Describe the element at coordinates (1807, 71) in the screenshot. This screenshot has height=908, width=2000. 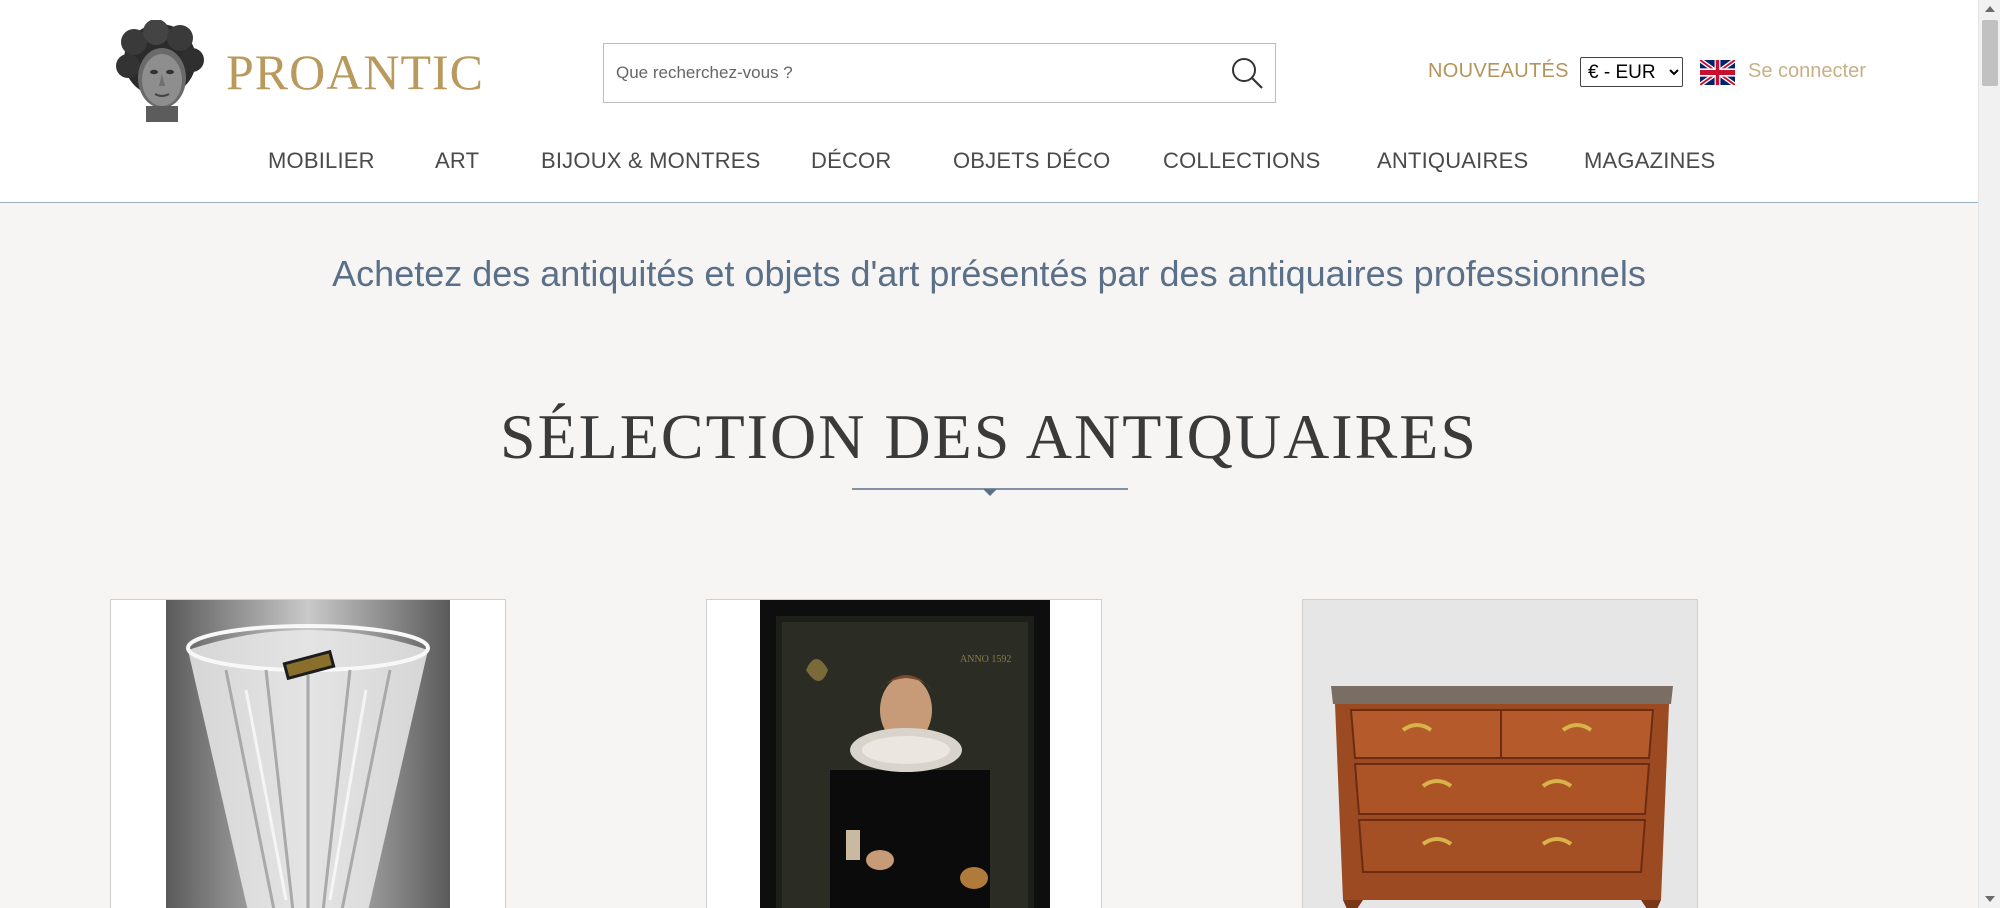
I see `login-link: Se connecter` at that location.